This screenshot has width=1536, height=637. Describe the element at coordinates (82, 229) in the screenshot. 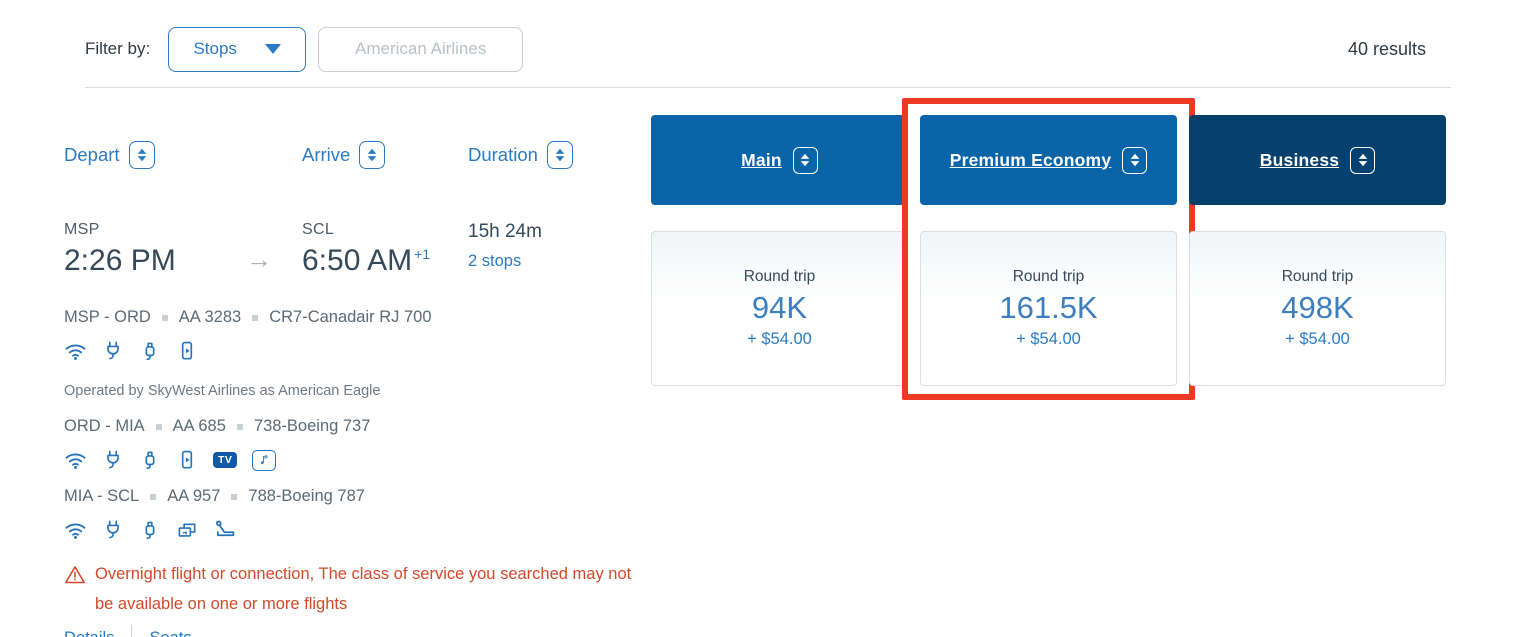

I see `origin-code: MSP` at that location.